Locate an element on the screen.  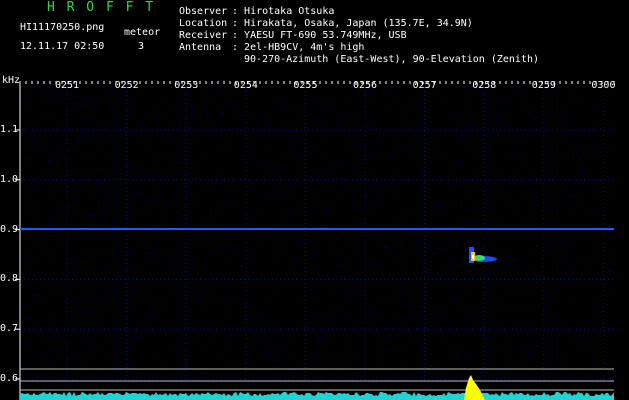
info-value: 2el-HB9CV, 4m's high is located at coordinates (304, 47).